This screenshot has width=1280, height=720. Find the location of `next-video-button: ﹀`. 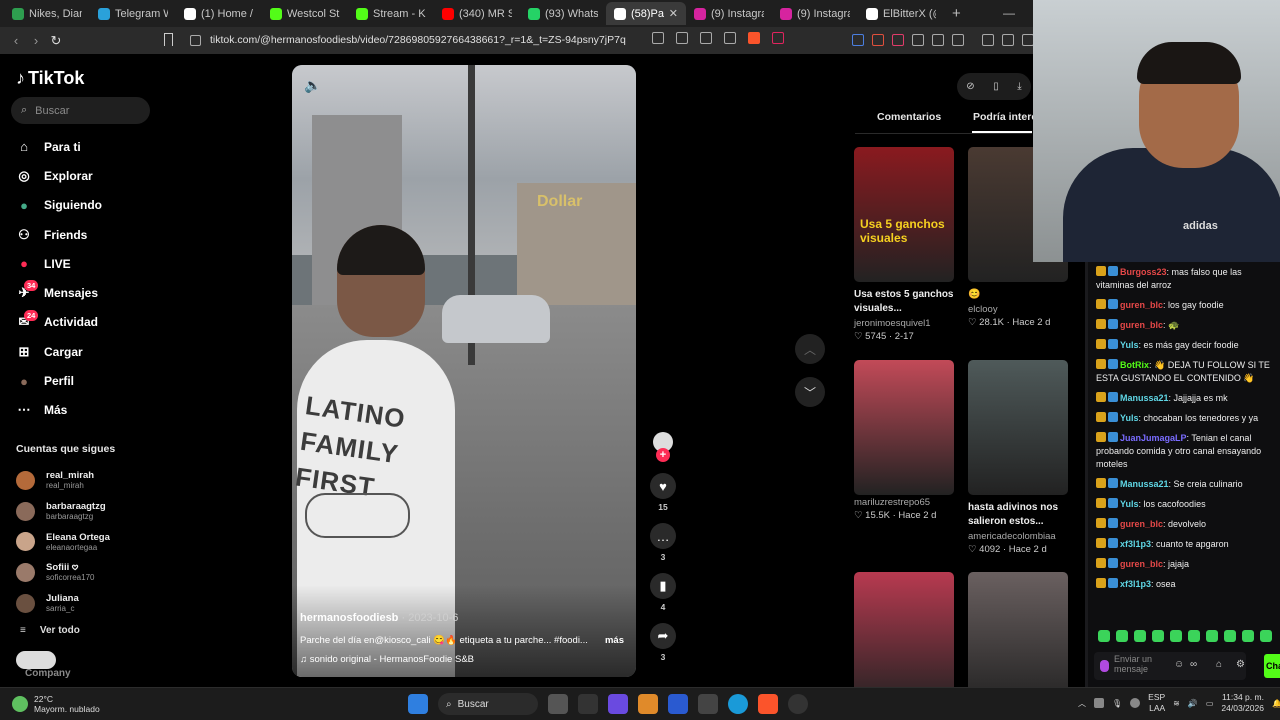

next-video-button: ﹀ is located at coordinates (810, 392).